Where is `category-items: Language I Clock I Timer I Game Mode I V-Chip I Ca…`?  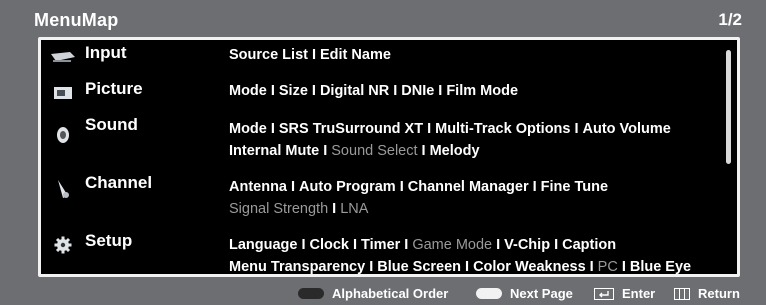
category-items: Language I Clock I Timer I Game Mode I V-Chip I Ca… is located at coordinates (422, 245).